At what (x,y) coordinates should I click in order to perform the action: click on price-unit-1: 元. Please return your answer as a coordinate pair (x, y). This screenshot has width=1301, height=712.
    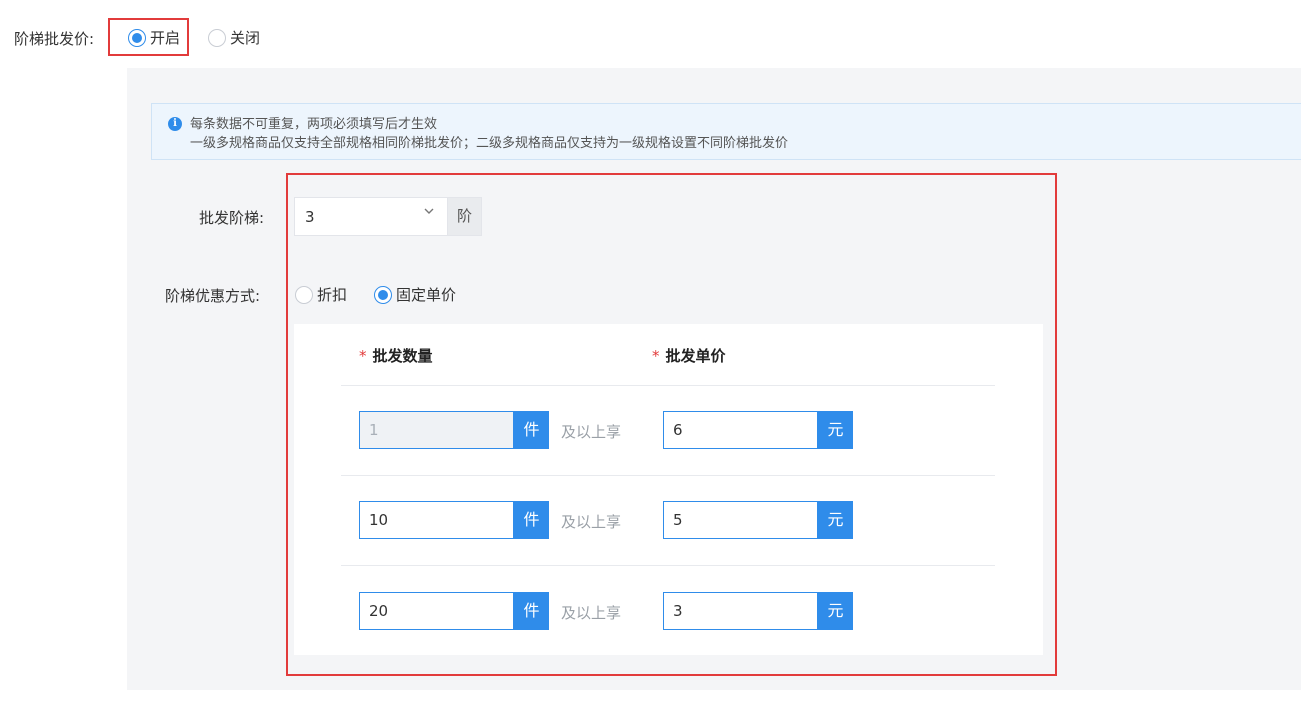
    Looking at the image, I should click on (835, 430).